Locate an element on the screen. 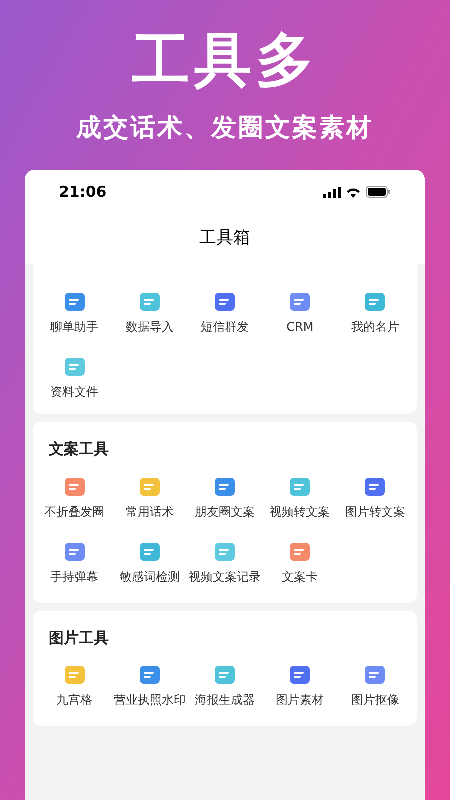 This screenshot has height=800, width=450. tool-item: 图片抠像 is located at coordinates (375, 685).